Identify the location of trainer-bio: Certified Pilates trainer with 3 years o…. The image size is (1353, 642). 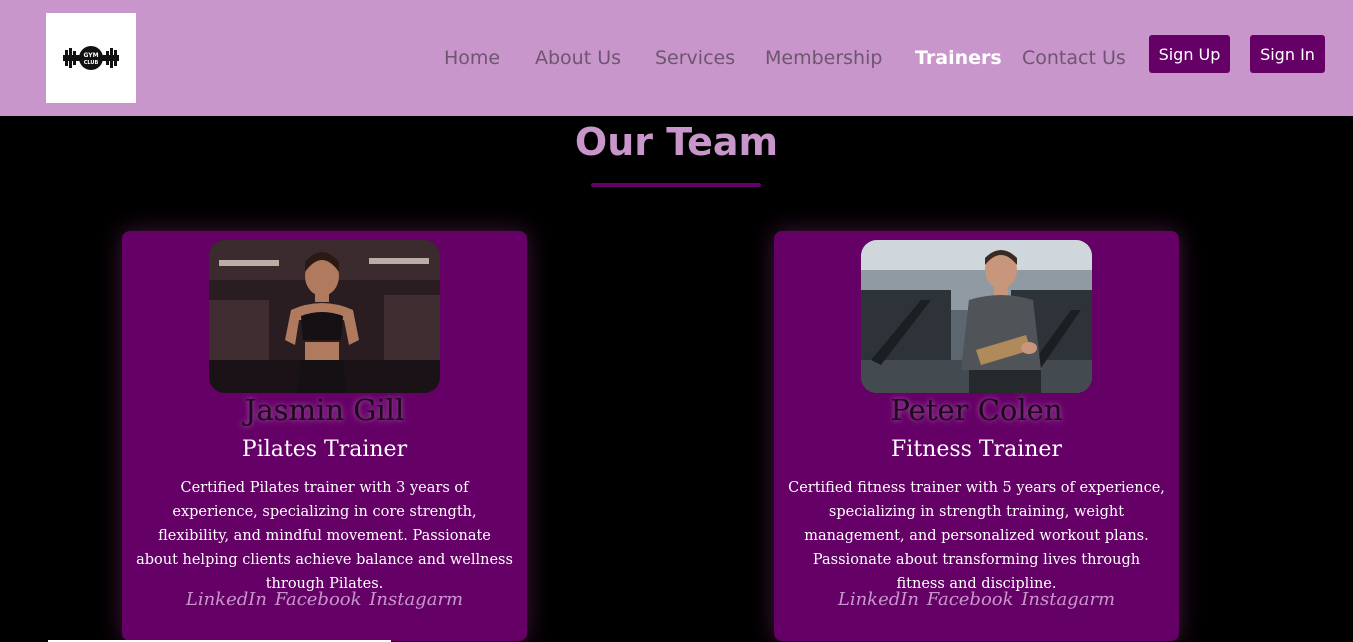
(324, 536).